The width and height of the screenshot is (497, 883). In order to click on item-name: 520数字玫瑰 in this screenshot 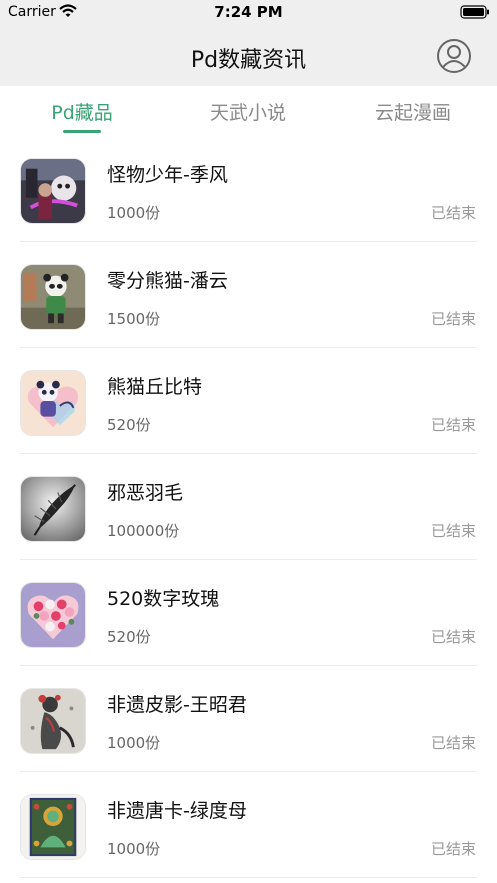, I will do `click(163, 599)`.